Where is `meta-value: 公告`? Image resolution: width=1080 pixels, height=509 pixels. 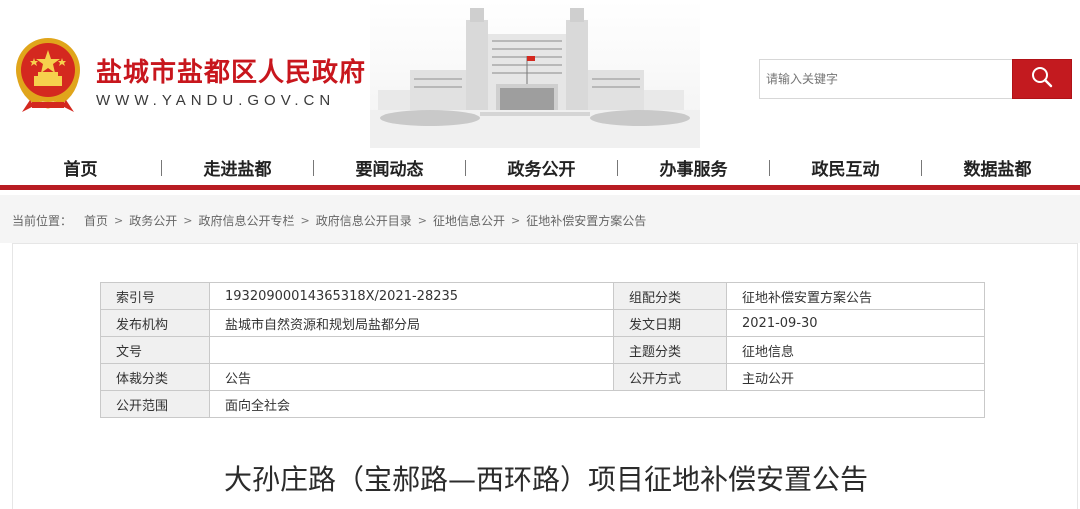 meta-value: 公告 is located at coordinates (411, 377).